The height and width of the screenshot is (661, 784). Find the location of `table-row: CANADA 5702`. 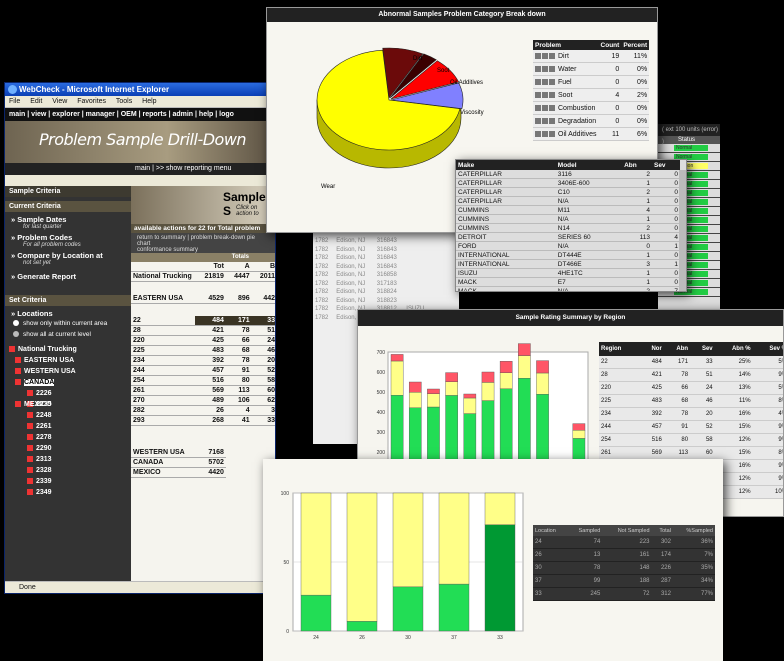

table-row: CANADA 5702 is located at coordinates (203, 462).